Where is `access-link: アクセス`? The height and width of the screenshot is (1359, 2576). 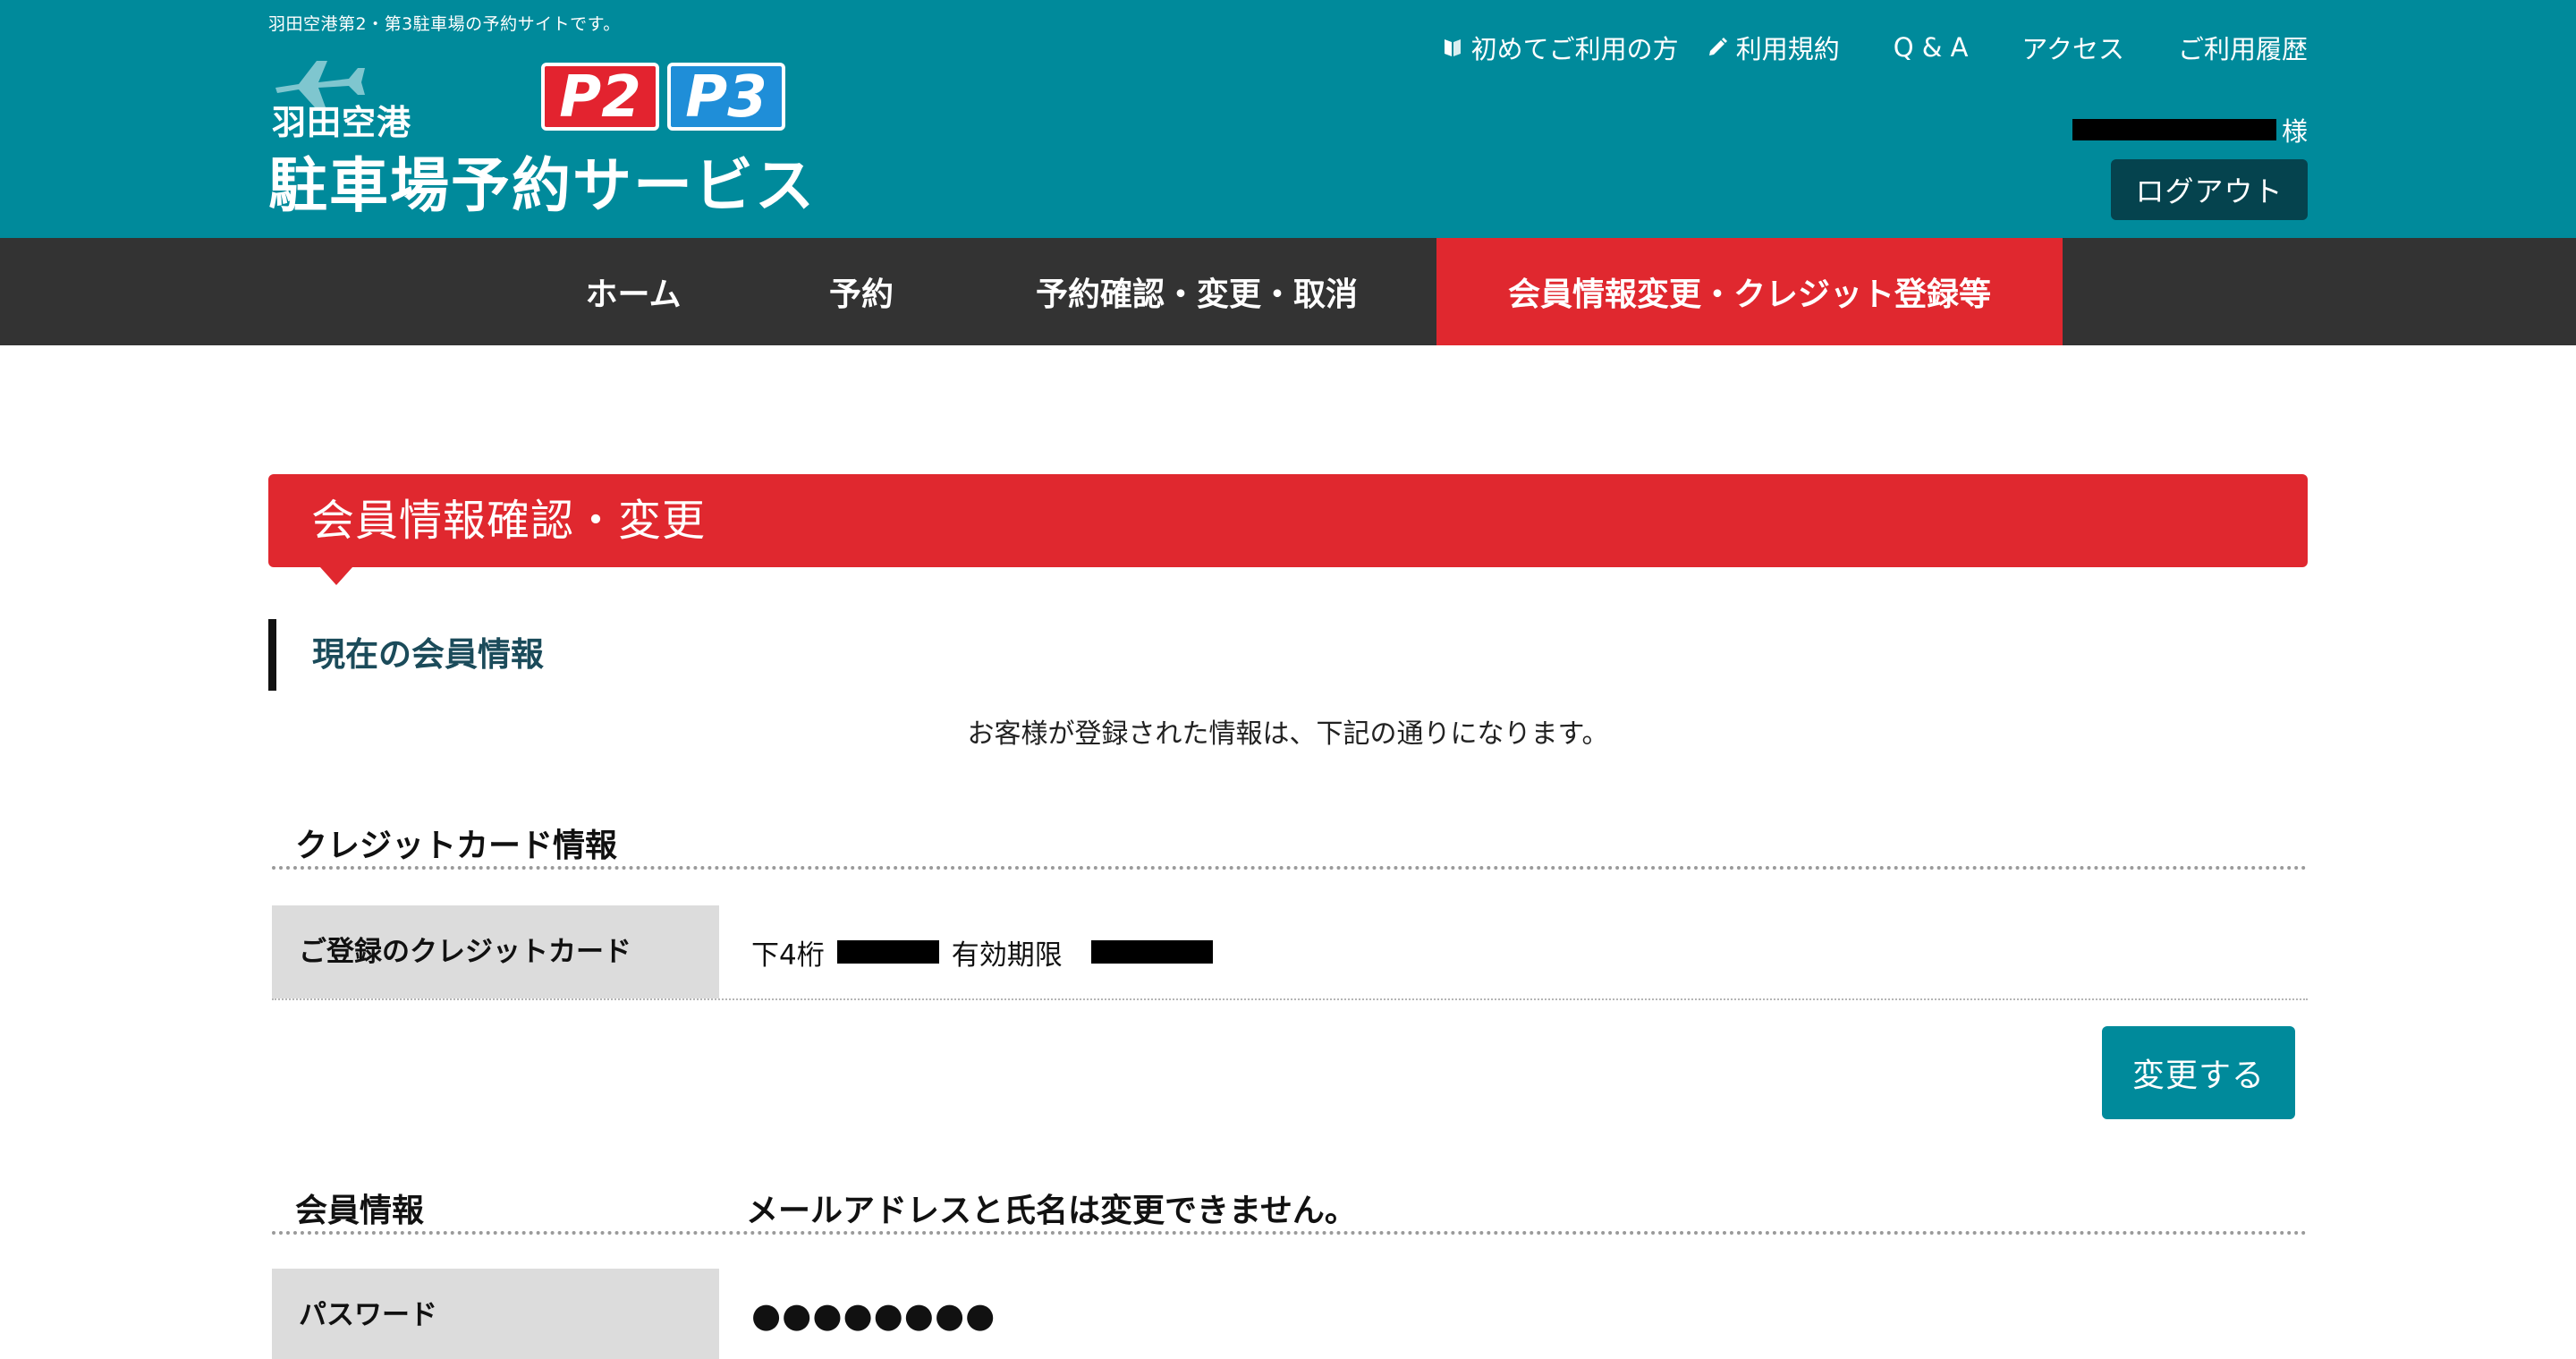 access-link: アクセス is located at coordinates (2072, 48).